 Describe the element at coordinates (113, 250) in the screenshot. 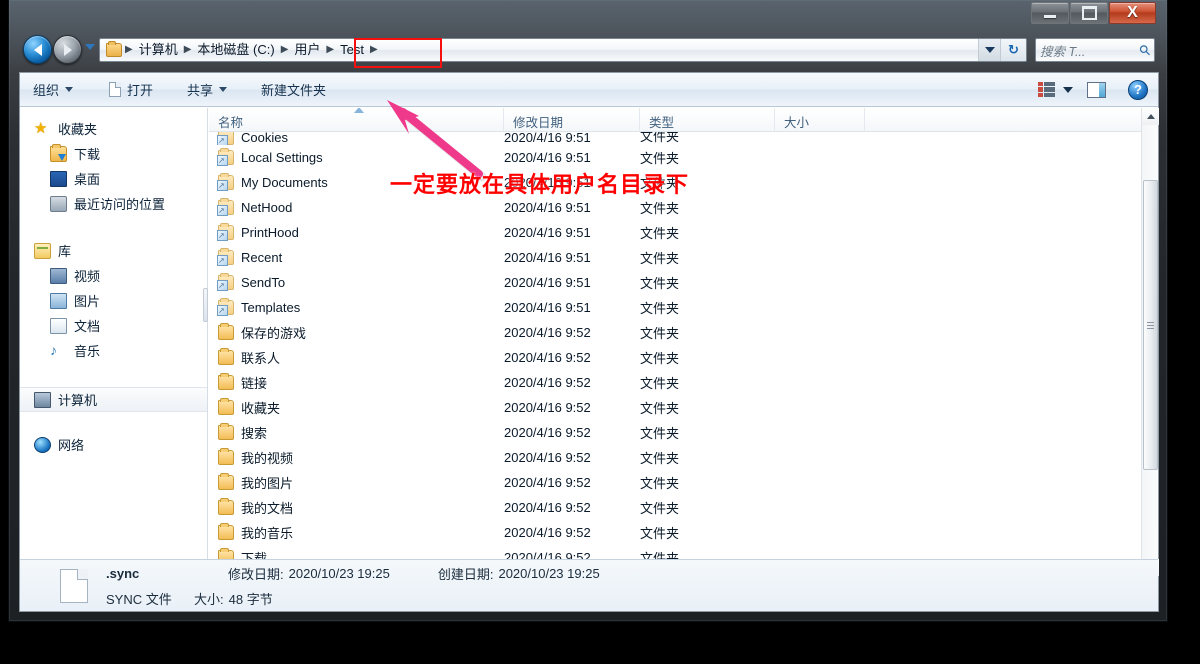

I see `sidebar-item-libraries: 库` at that location.